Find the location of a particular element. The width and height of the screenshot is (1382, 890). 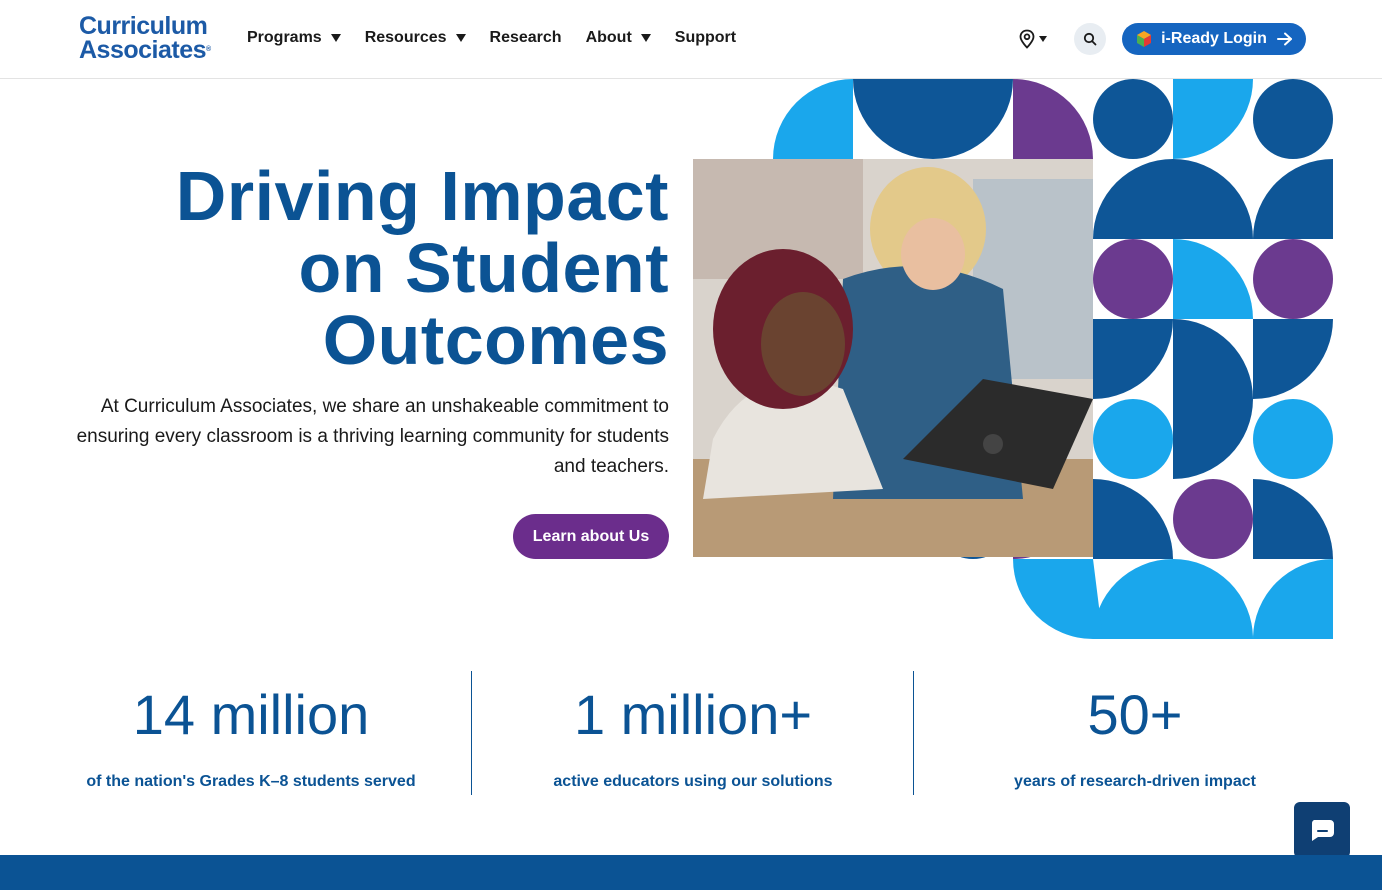

chat-button is located at coordinates (1322, 830).